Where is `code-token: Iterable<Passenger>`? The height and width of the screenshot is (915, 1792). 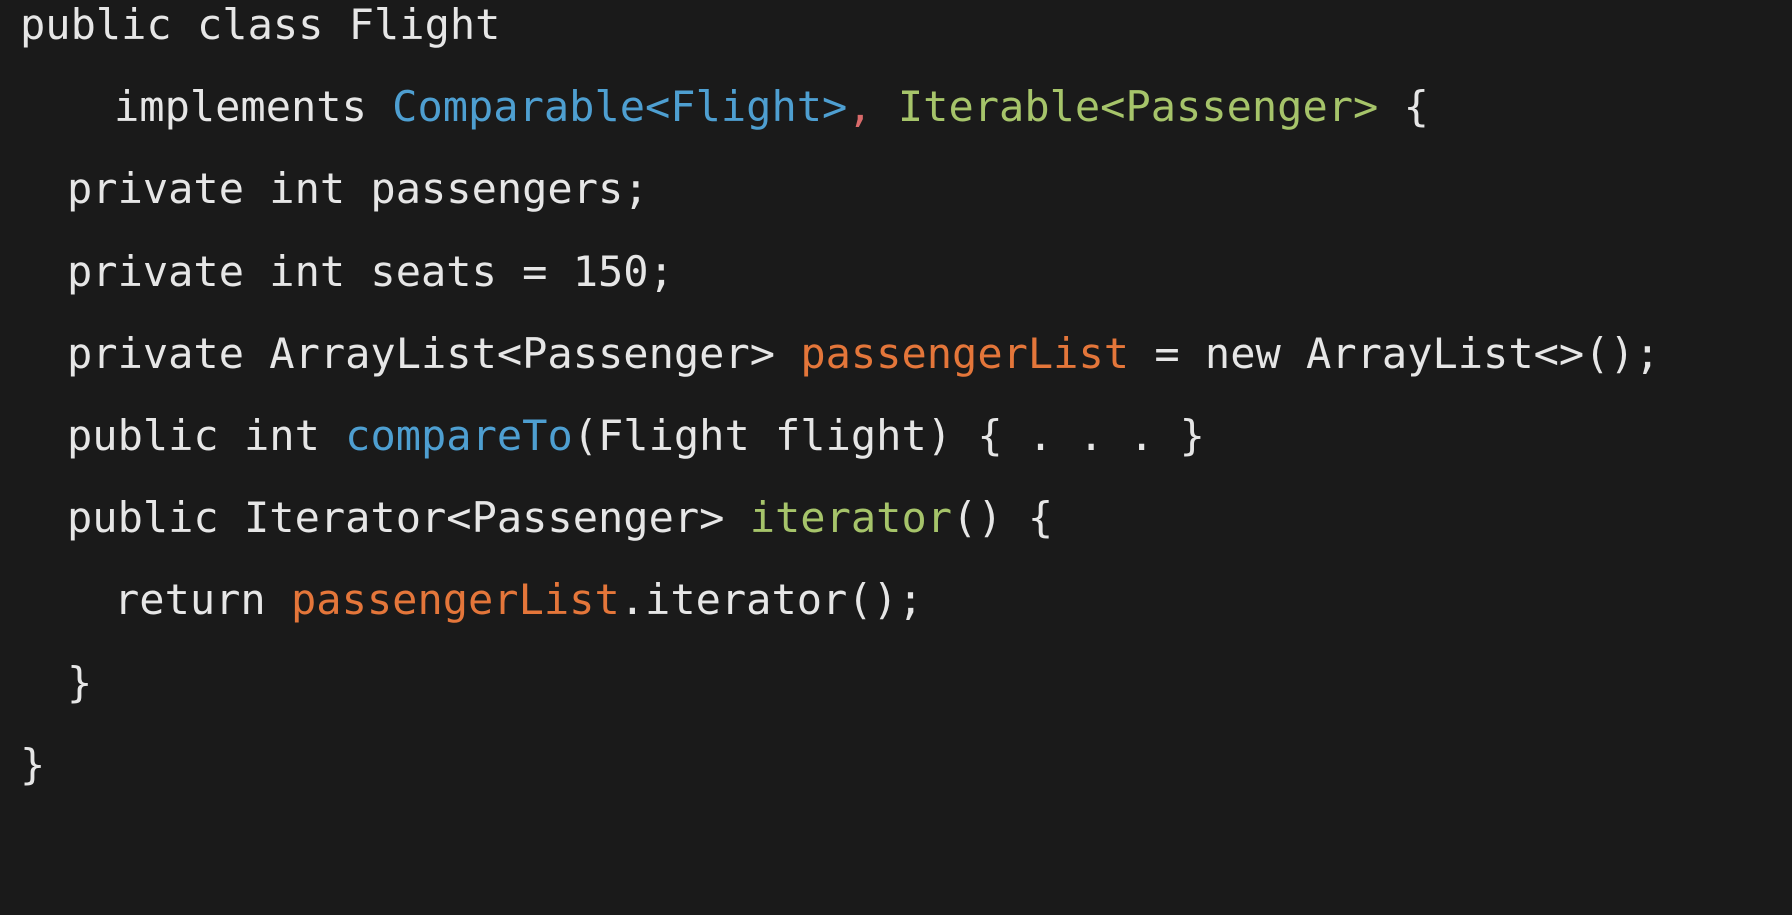 code-token: Iterable<Passenger> is located at coordinates (1138, 107).